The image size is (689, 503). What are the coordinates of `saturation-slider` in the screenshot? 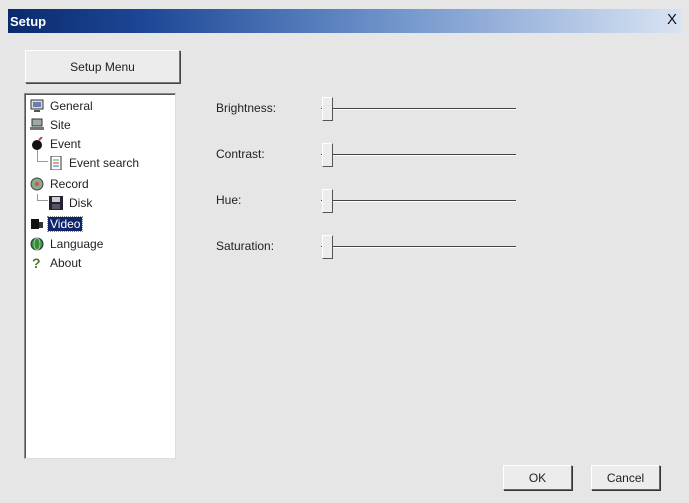 It's located at (418, 247).